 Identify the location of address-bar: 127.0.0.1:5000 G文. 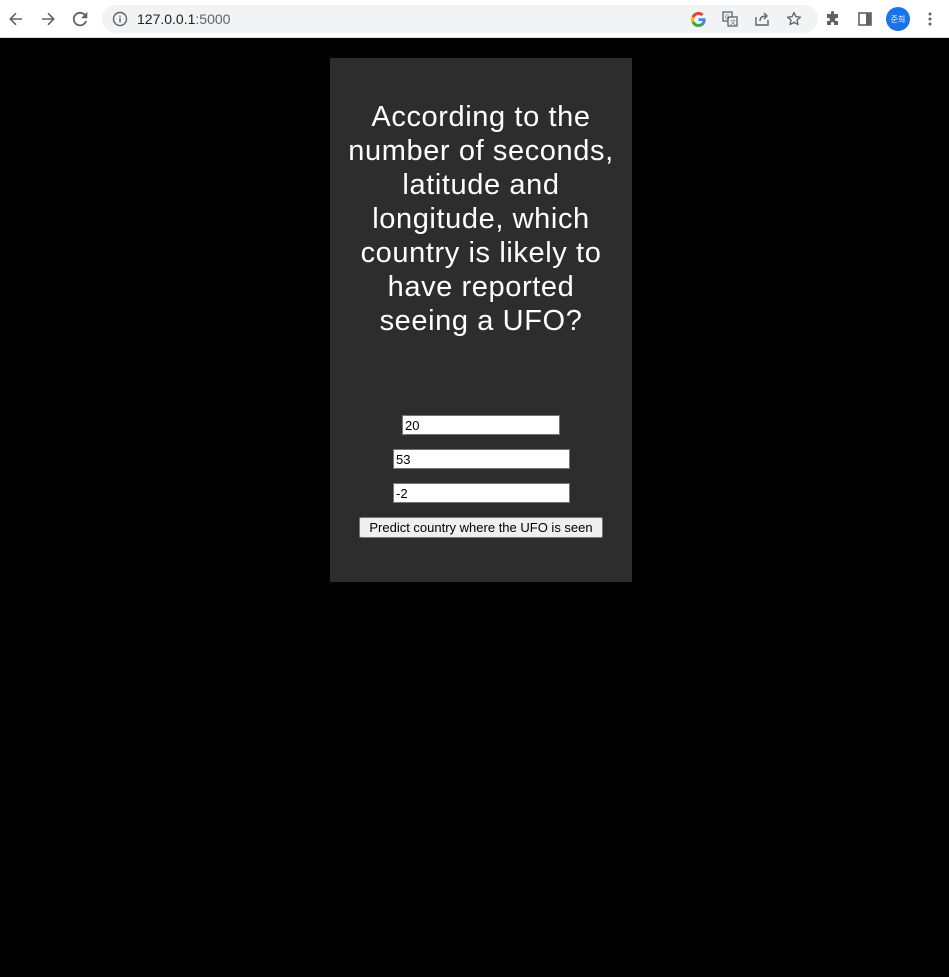
(460, 19).